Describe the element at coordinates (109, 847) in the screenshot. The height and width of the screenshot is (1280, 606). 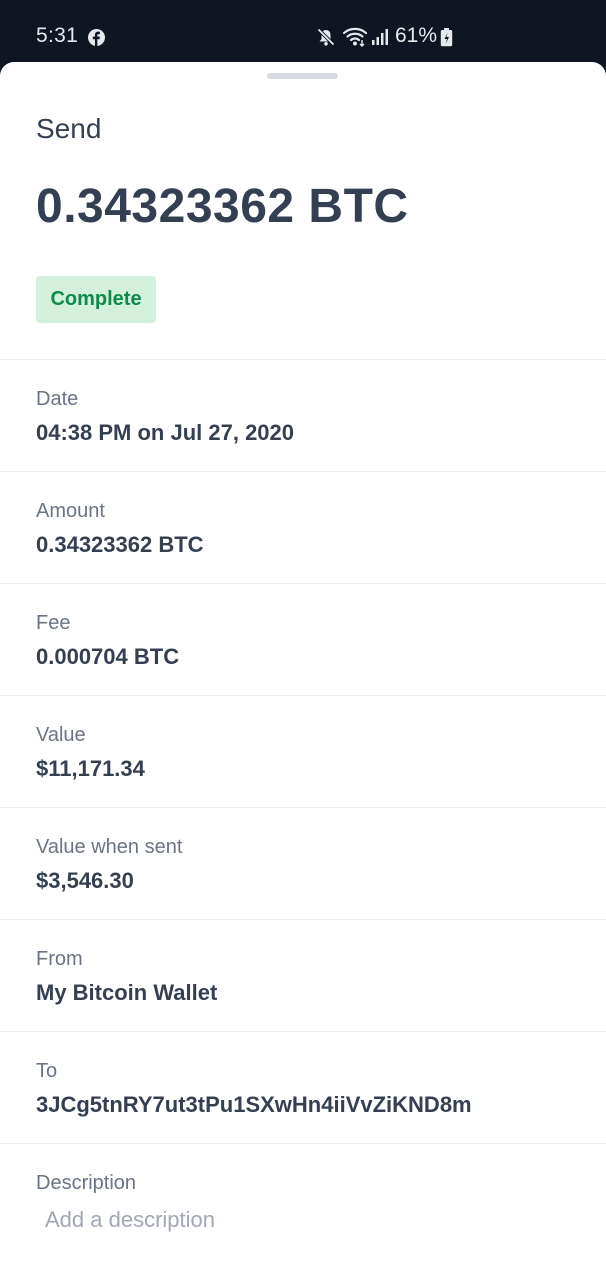
I see `detail-label: Value when sent` at that location.